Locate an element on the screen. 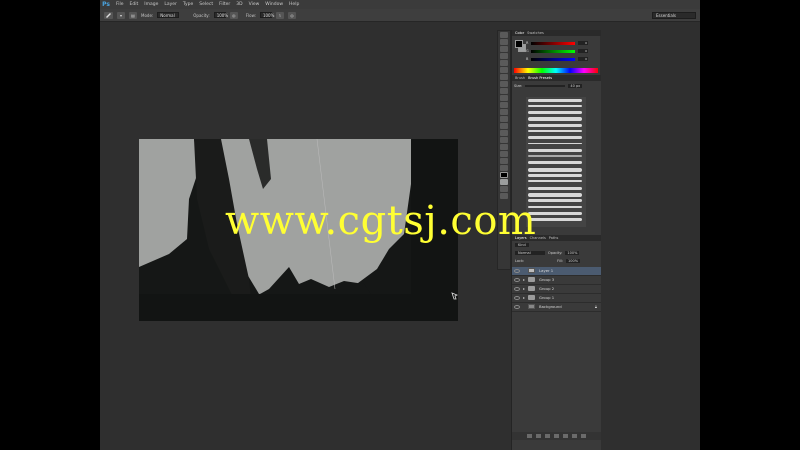  menu-filter: Filter is located at coordinates (224, 4).